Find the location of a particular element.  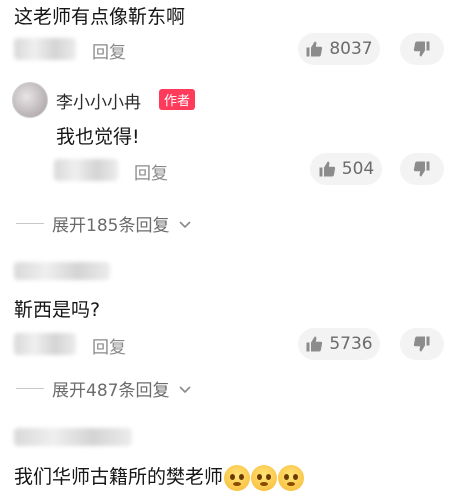

author-name: 李小小小冉 is located at coordinates (98, 100).